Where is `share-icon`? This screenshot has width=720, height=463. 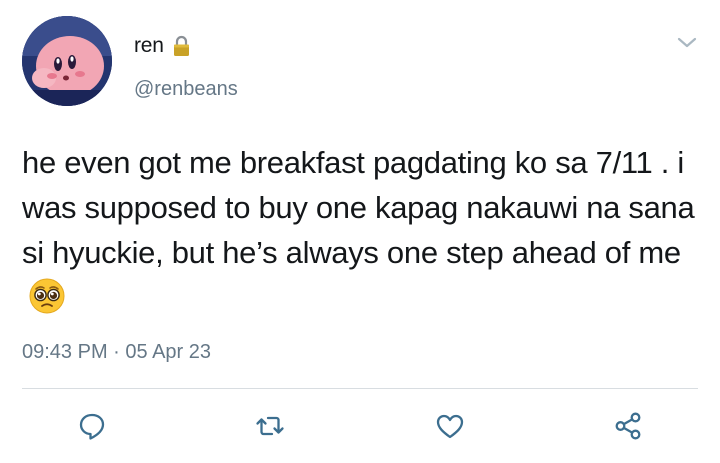
share-icon is located at coordinates (628, 426).